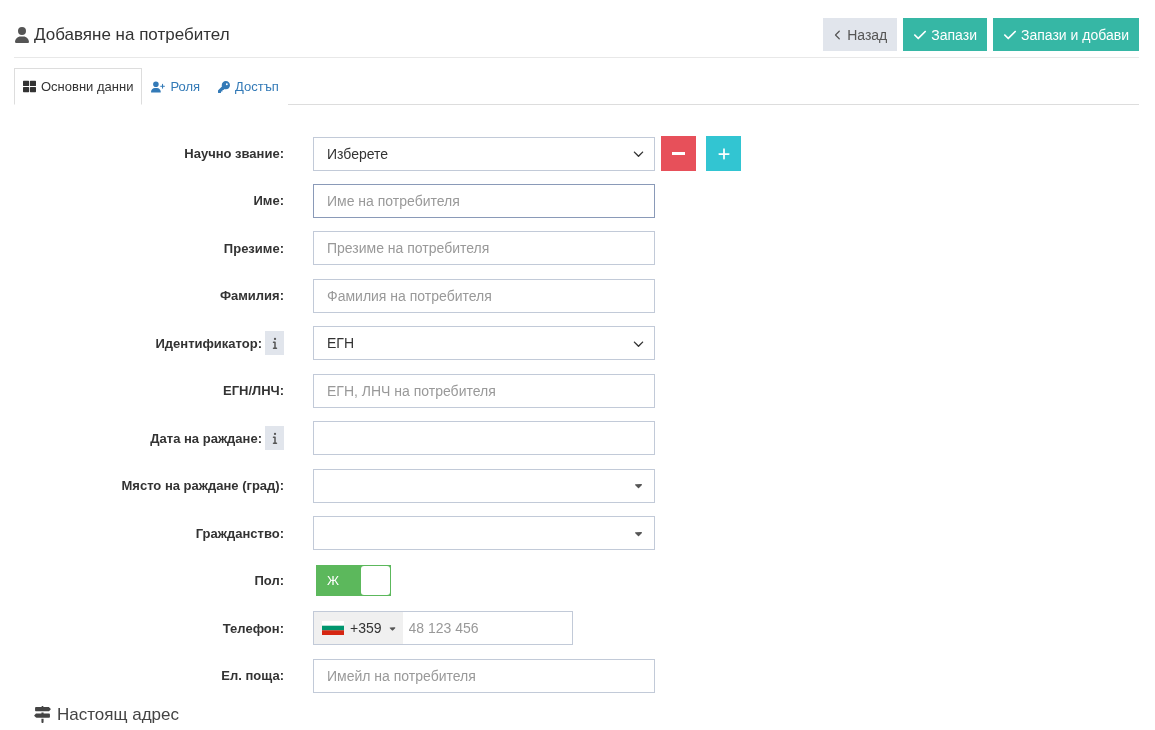  Describe the element at coordinates (484, 295) in the screenshot. I see `input-field: Фамилия на потребителя` at that location.